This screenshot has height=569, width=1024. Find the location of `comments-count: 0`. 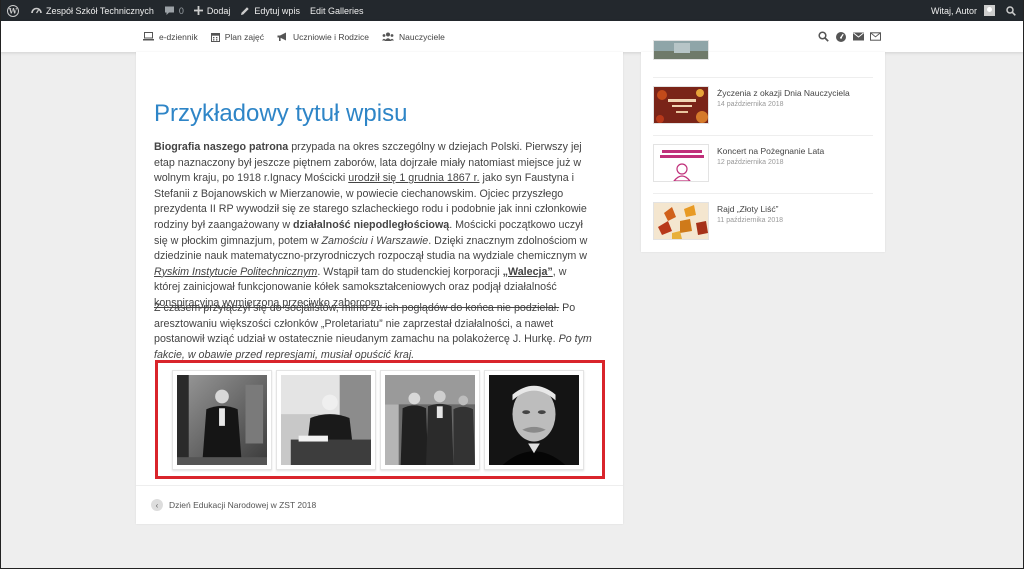

comments-count: 0 is located at coordinates (181, 10).